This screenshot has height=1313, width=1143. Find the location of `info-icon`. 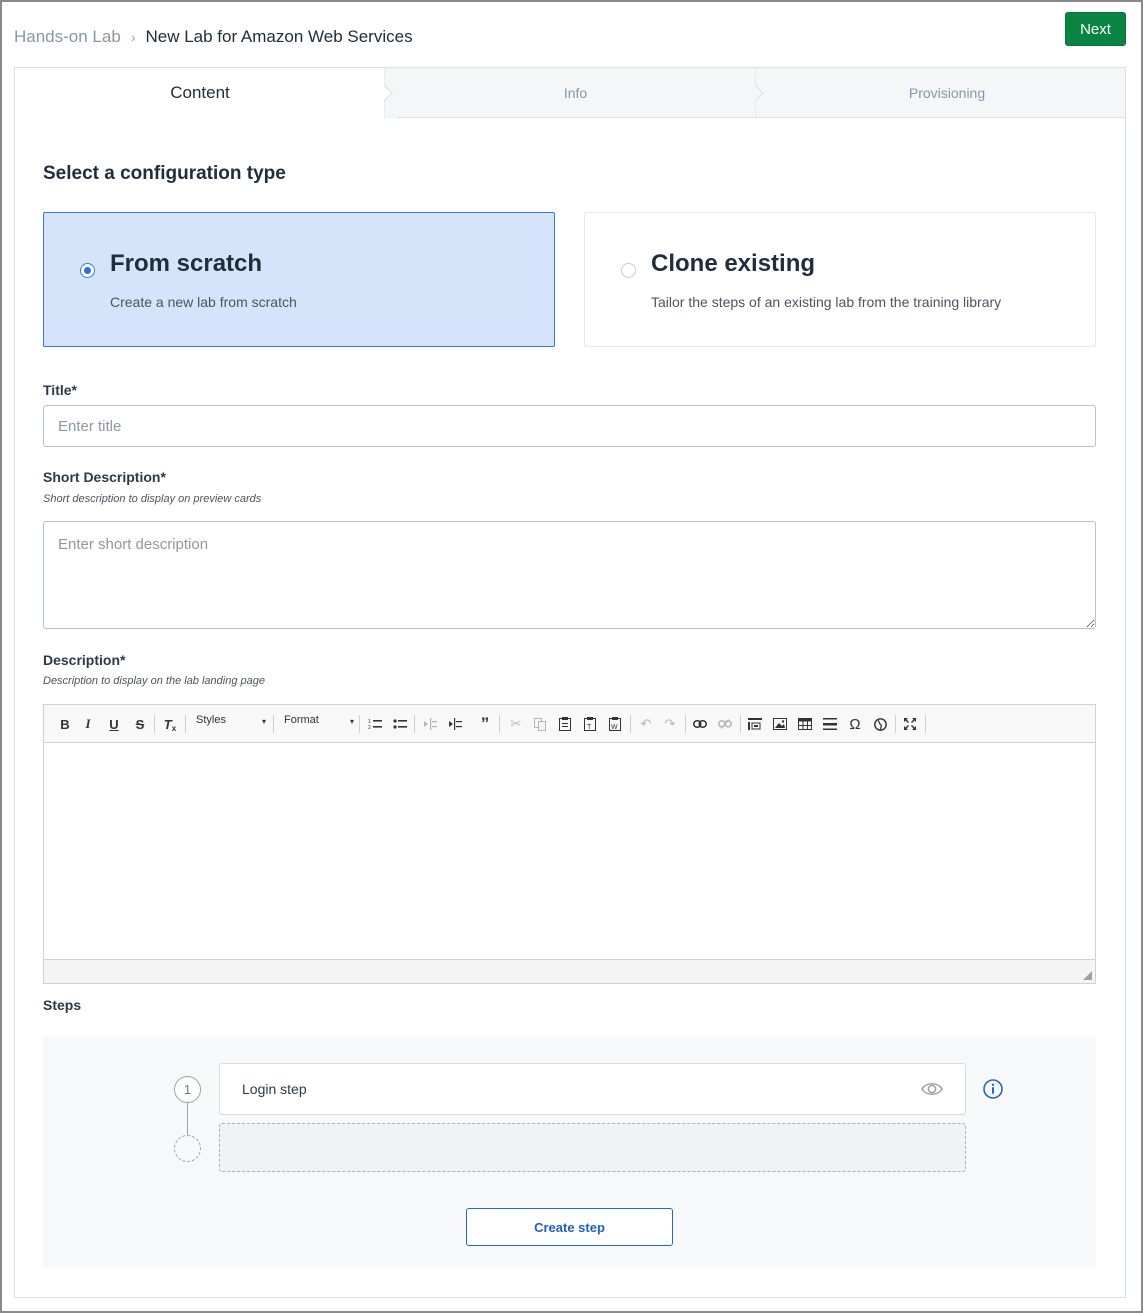

info-icon is located at coordinates (993, 1089).